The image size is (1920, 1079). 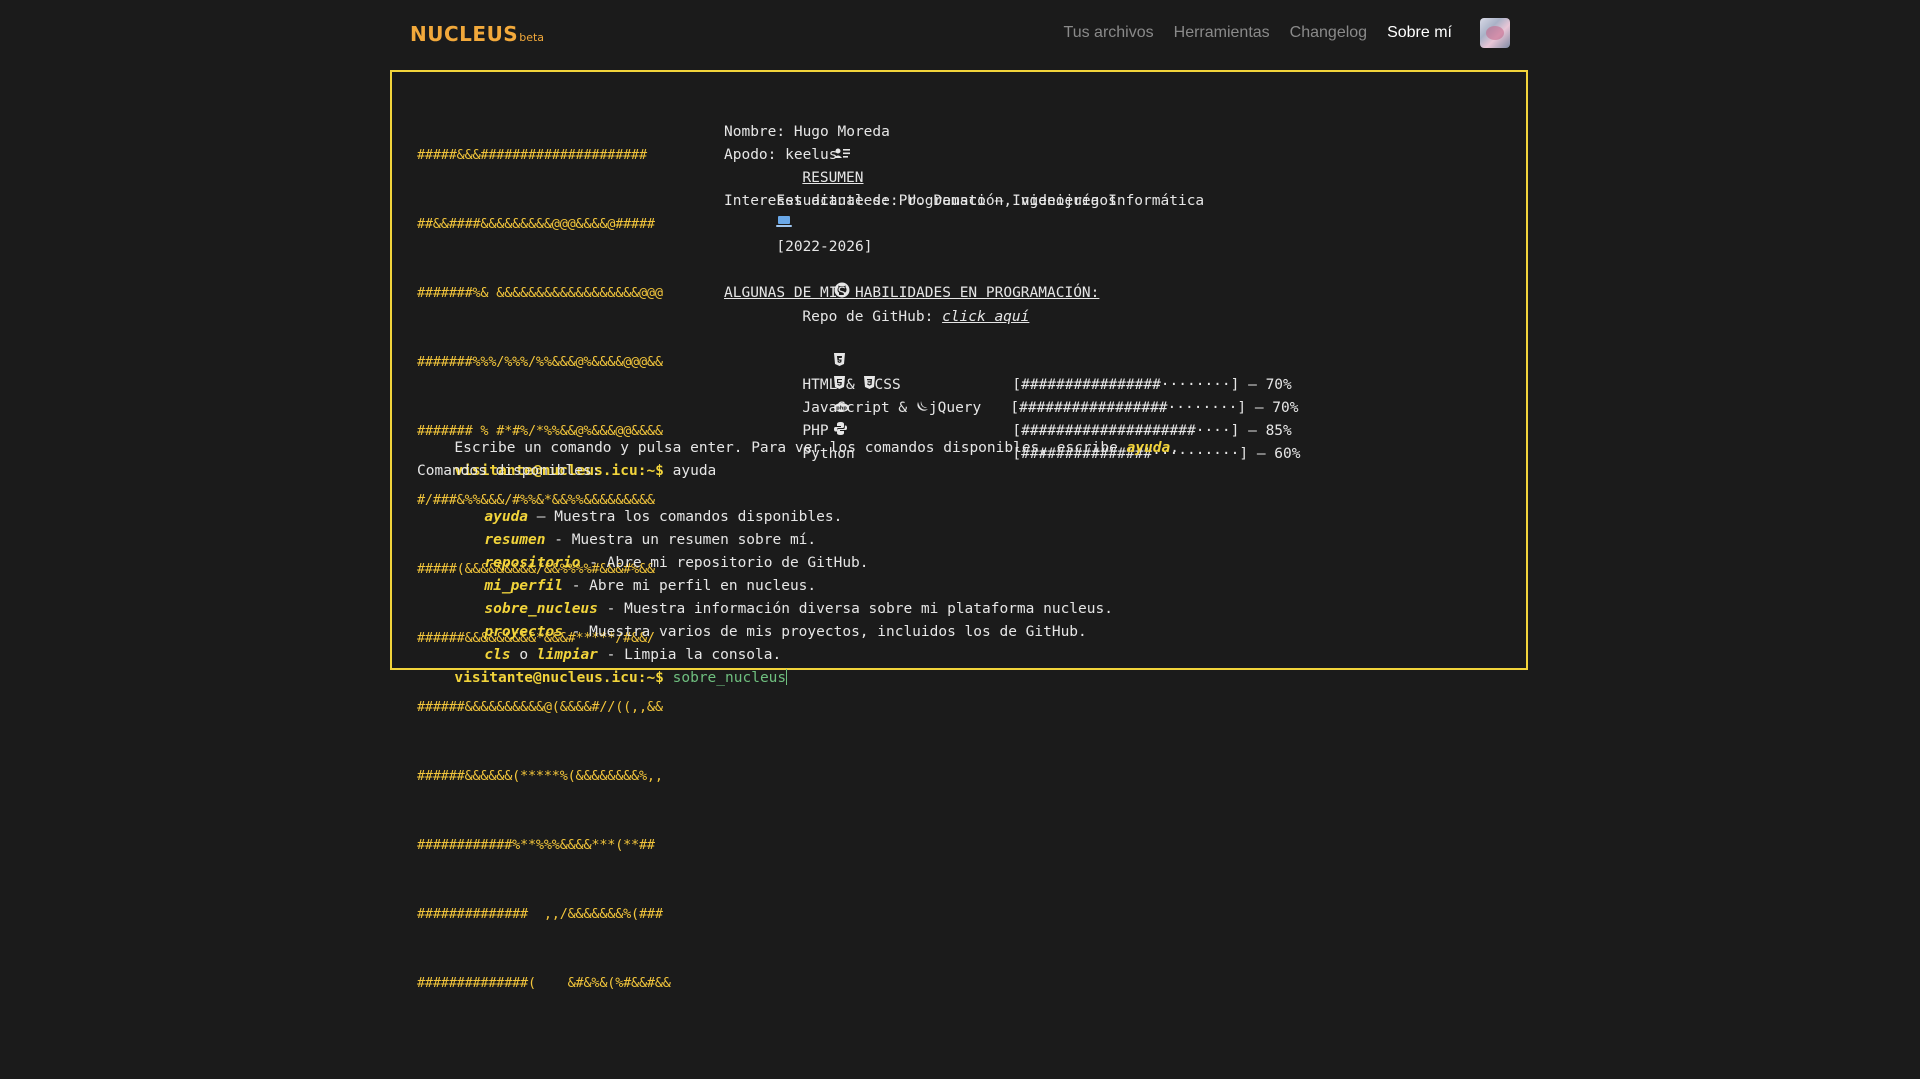 What do you see at coordinates (540, 707) in the screenshot?
I see `ascii-row: ######&&&&&&&&&&@(&&&&#//((,,&&` at bounding box center [540, 707].